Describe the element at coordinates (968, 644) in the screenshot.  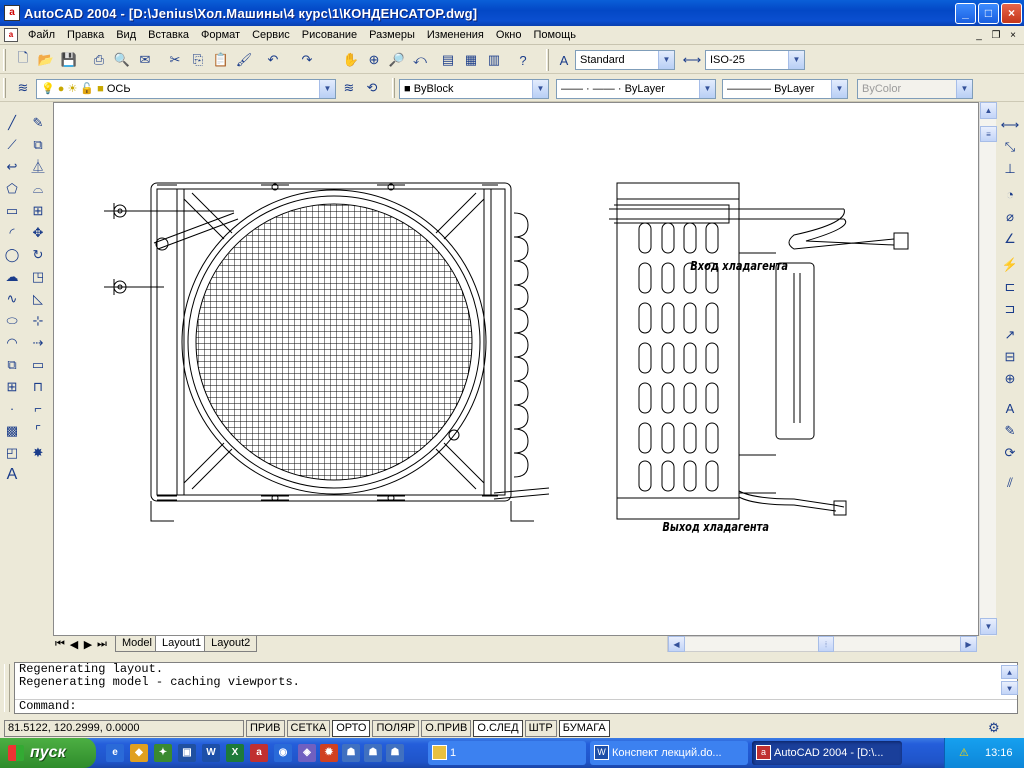
I see `scroll-right-icon: ▶` at that location.